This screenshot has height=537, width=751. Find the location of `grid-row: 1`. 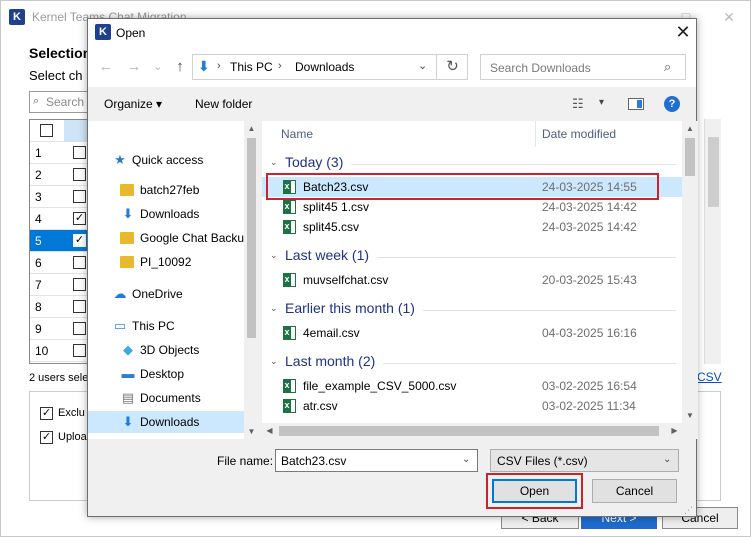

grid-row: 1 is located at coordinates (60, 153).